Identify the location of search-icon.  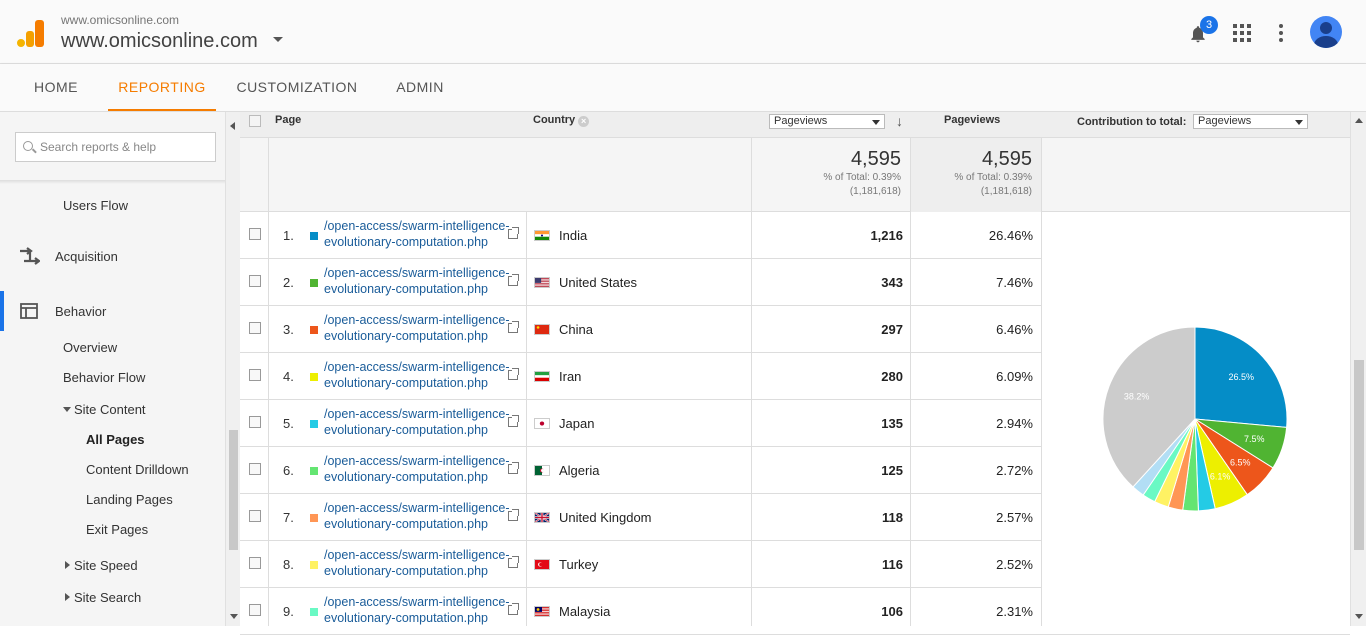
(28, 146).